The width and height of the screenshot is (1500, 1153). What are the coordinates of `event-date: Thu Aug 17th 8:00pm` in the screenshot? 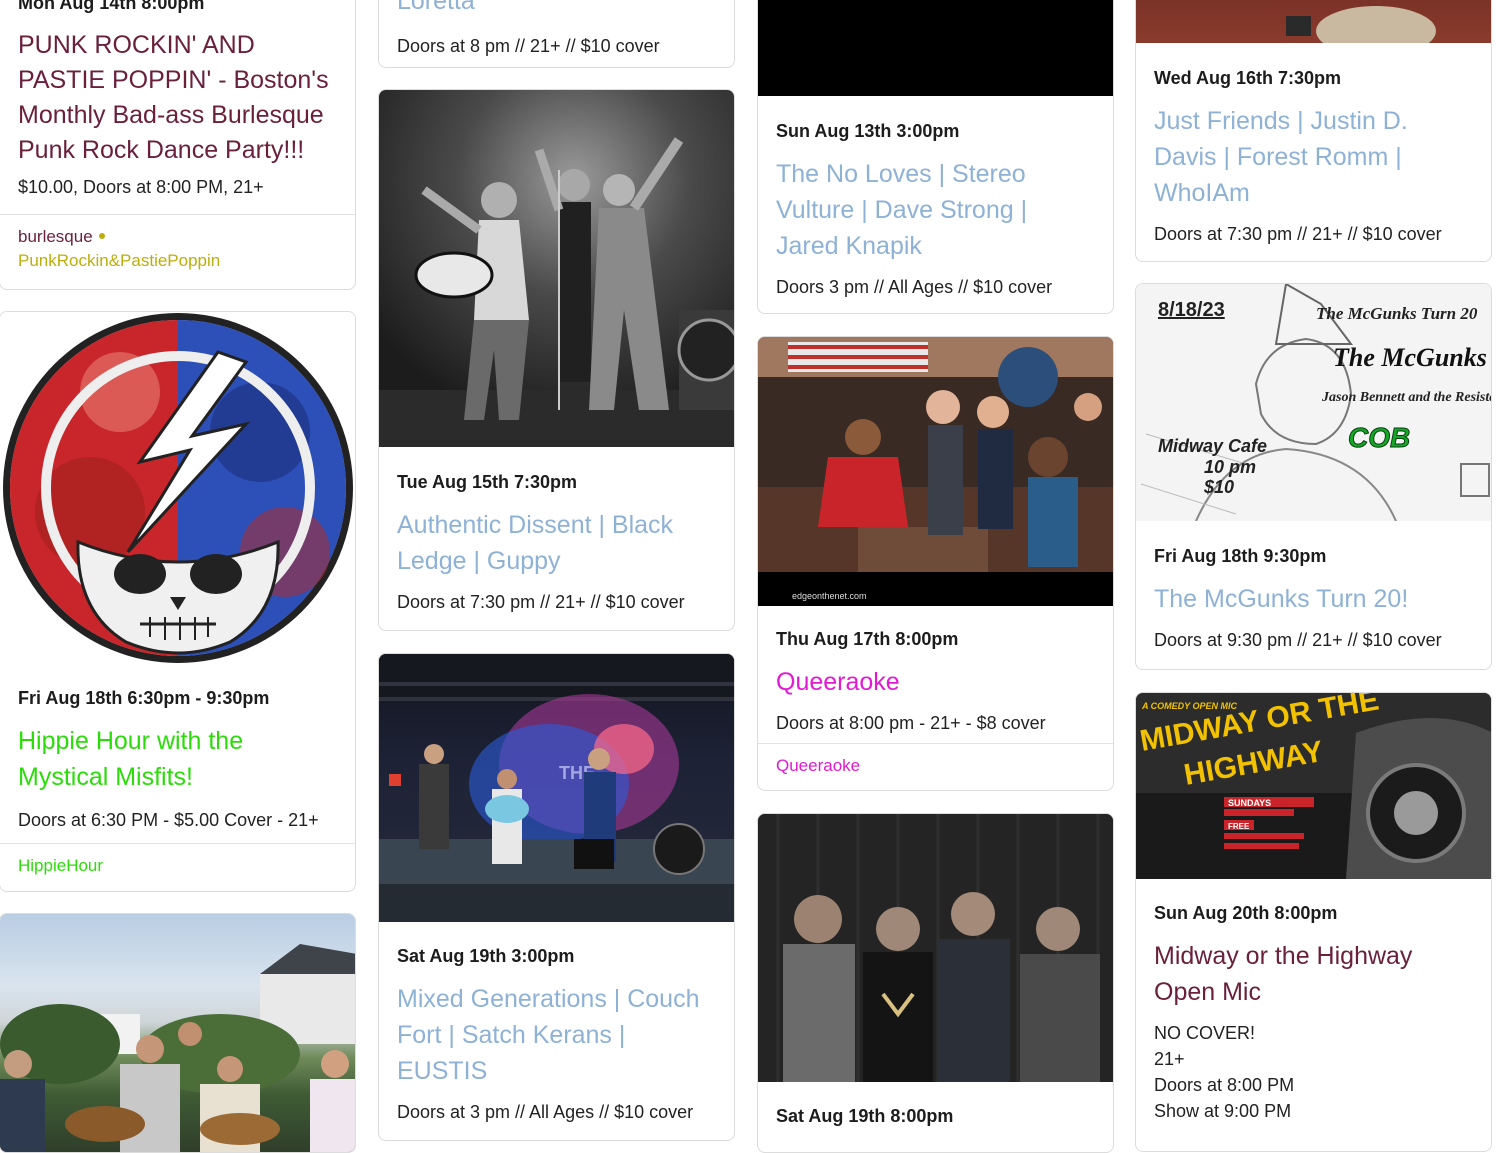 It's located at (867, 639).